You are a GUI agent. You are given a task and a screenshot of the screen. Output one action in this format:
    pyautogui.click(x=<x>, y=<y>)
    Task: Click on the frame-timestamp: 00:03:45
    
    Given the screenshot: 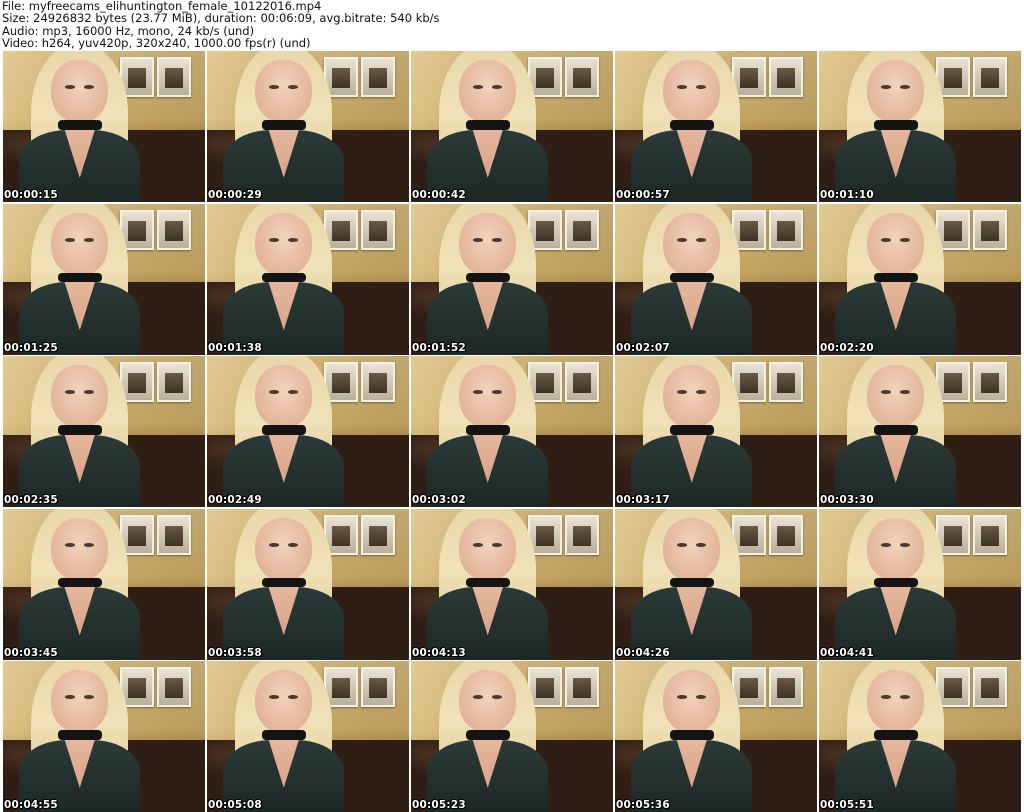 What is the action you would take?
    pyautogui.click(x=31, y=652)
    